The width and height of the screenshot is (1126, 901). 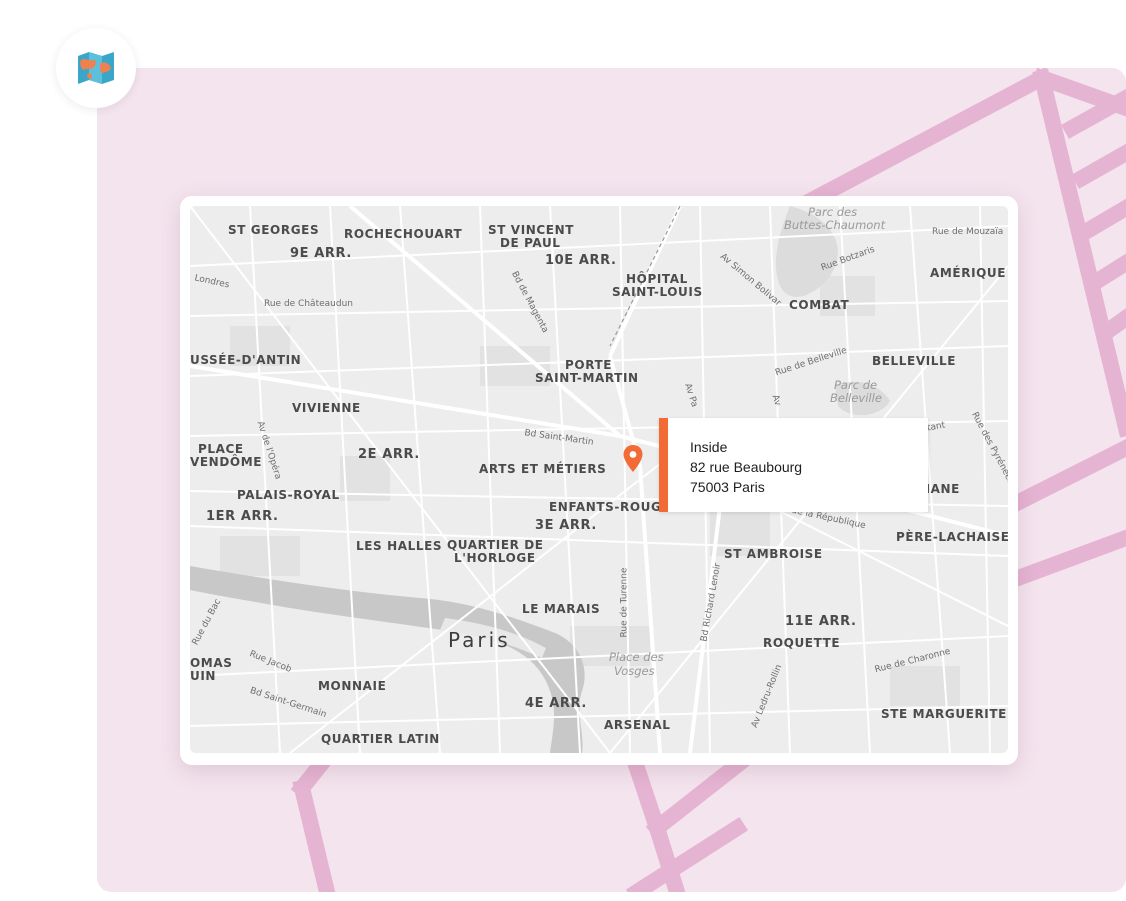 I want to click on area-label: USSÉE-D'ANTIN, so click(x=246, y=360).